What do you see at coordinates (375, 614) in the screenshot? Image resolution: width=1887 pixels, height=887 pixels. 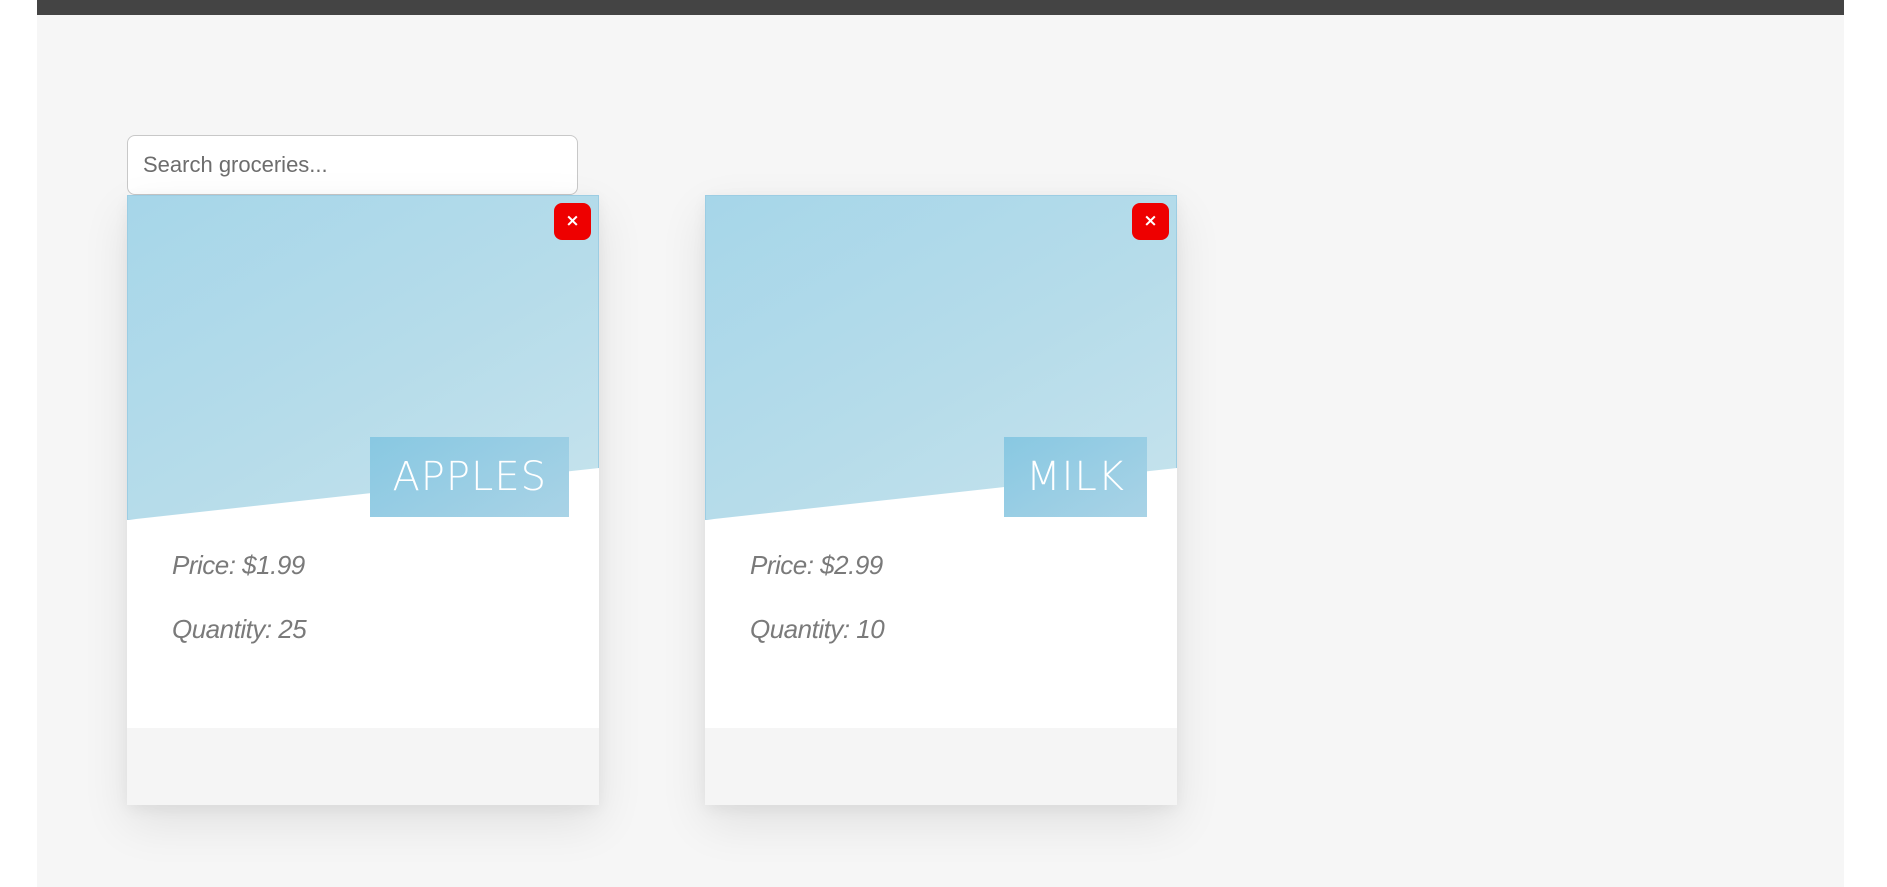 I see `card-body: Price: $1.99 Quantity: 25` at bounding box center [375, 614].